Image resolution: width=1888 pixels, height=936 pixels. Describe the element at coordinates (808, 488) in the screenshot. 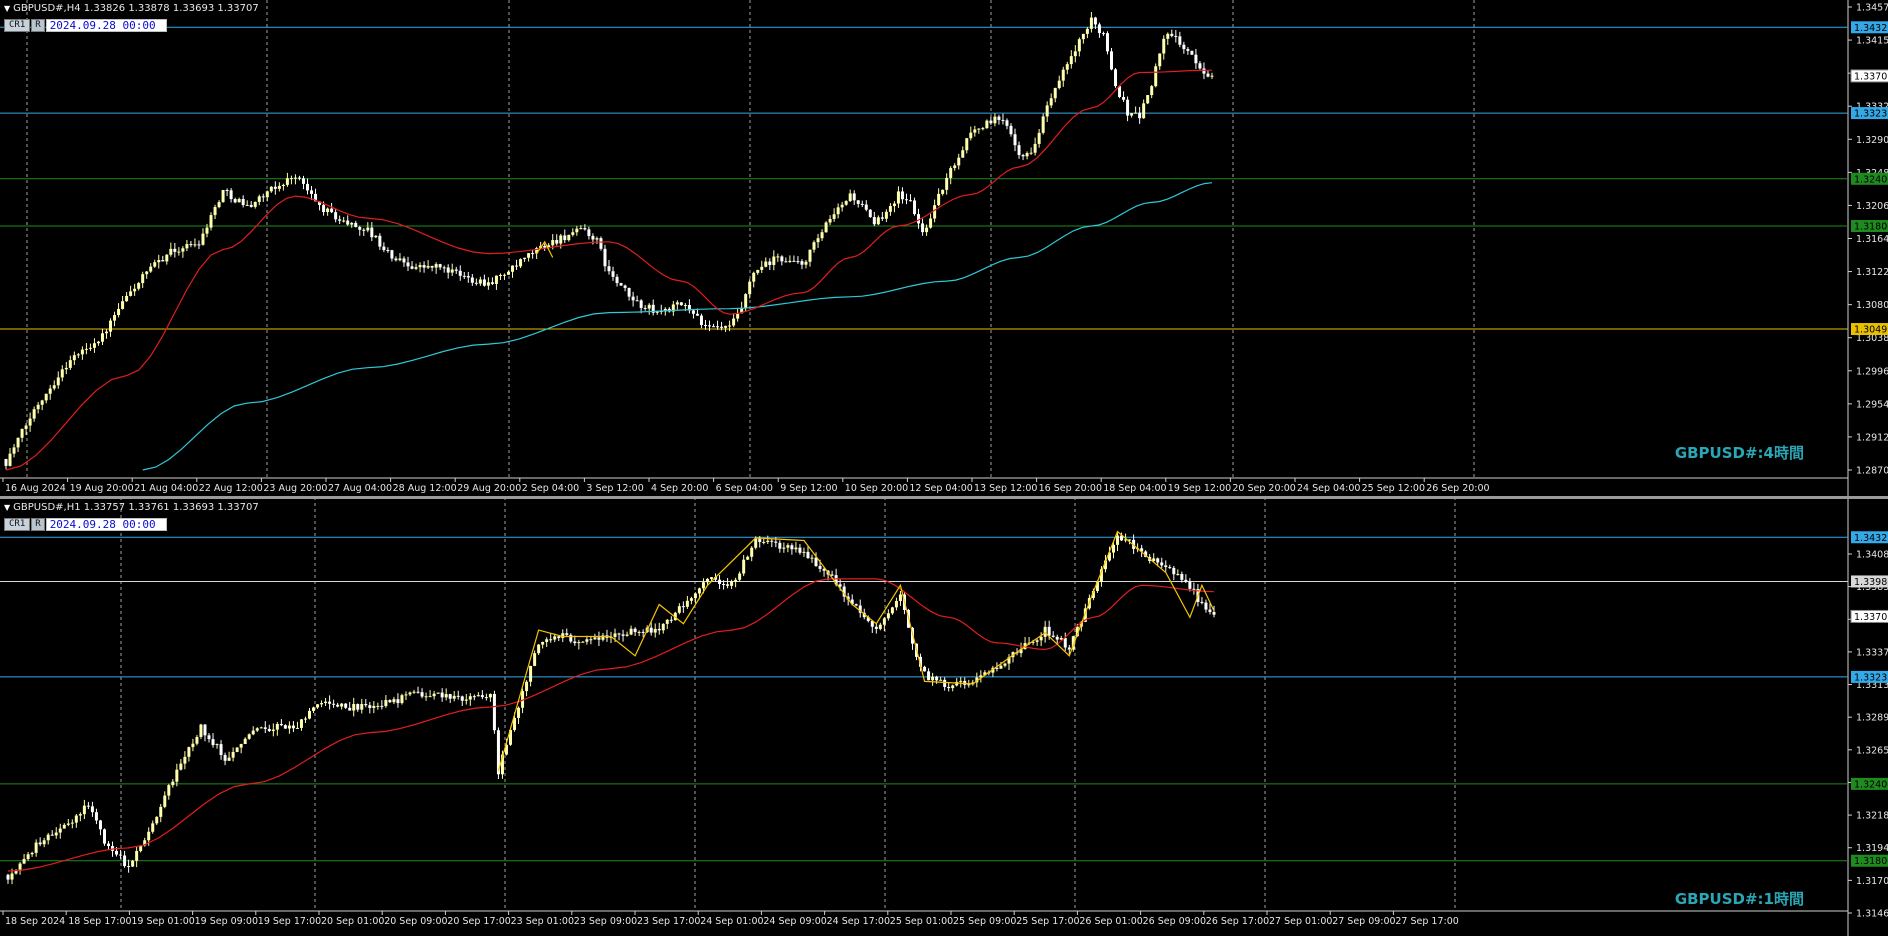

I see `time-tick-label: 9 Sep 12:00` at that location.